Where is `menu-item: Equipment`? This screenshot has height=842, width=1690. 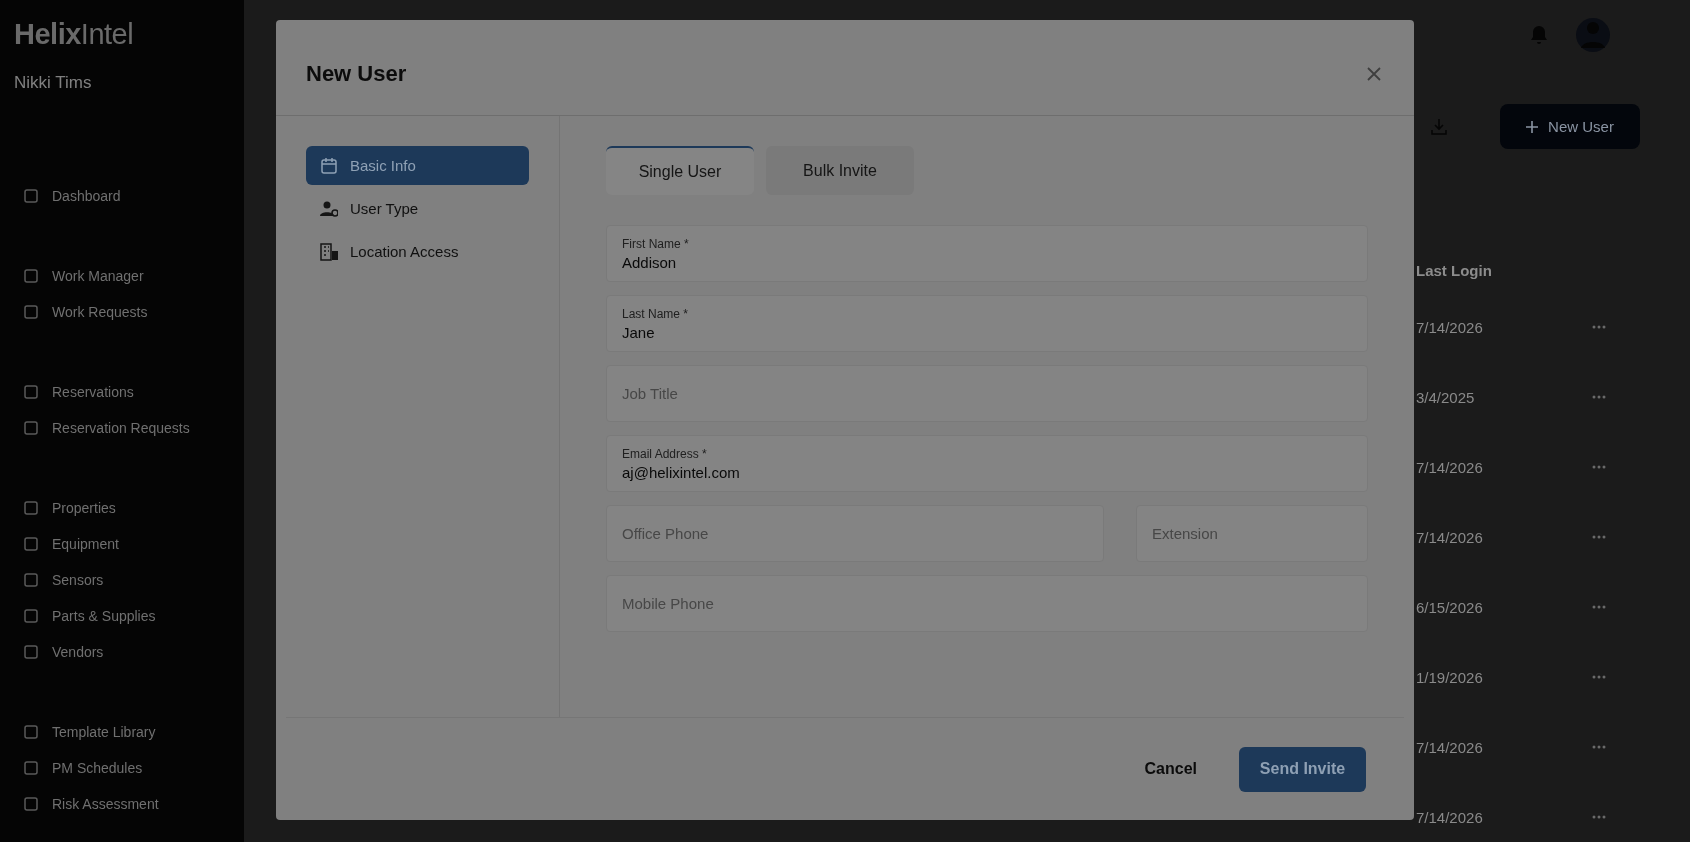 menu-item: Equipment is located at coordinates (85, 544).